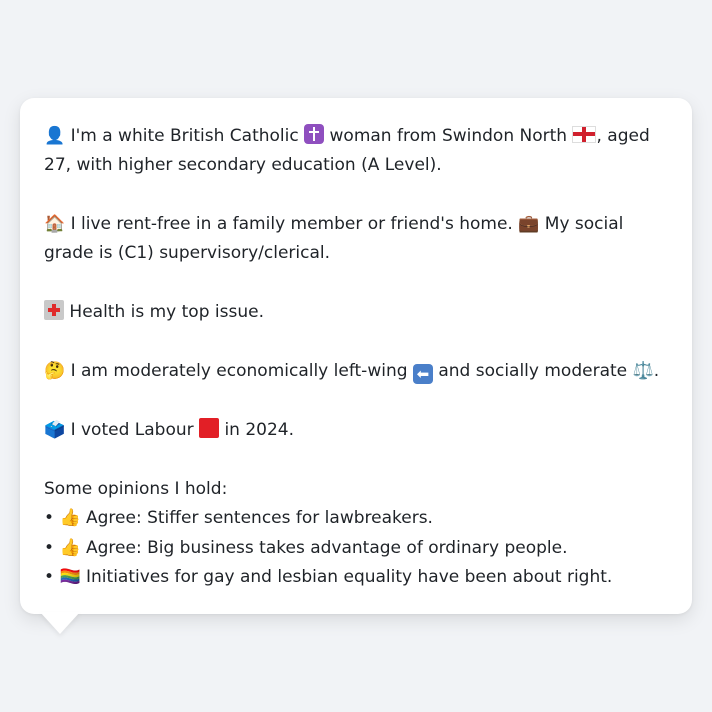 Image resolution: width=712 pixels, height=712 pixels. Describe the element at coordinates (656, 371) in the screenshot. I see `ideology-period: .` at that location.